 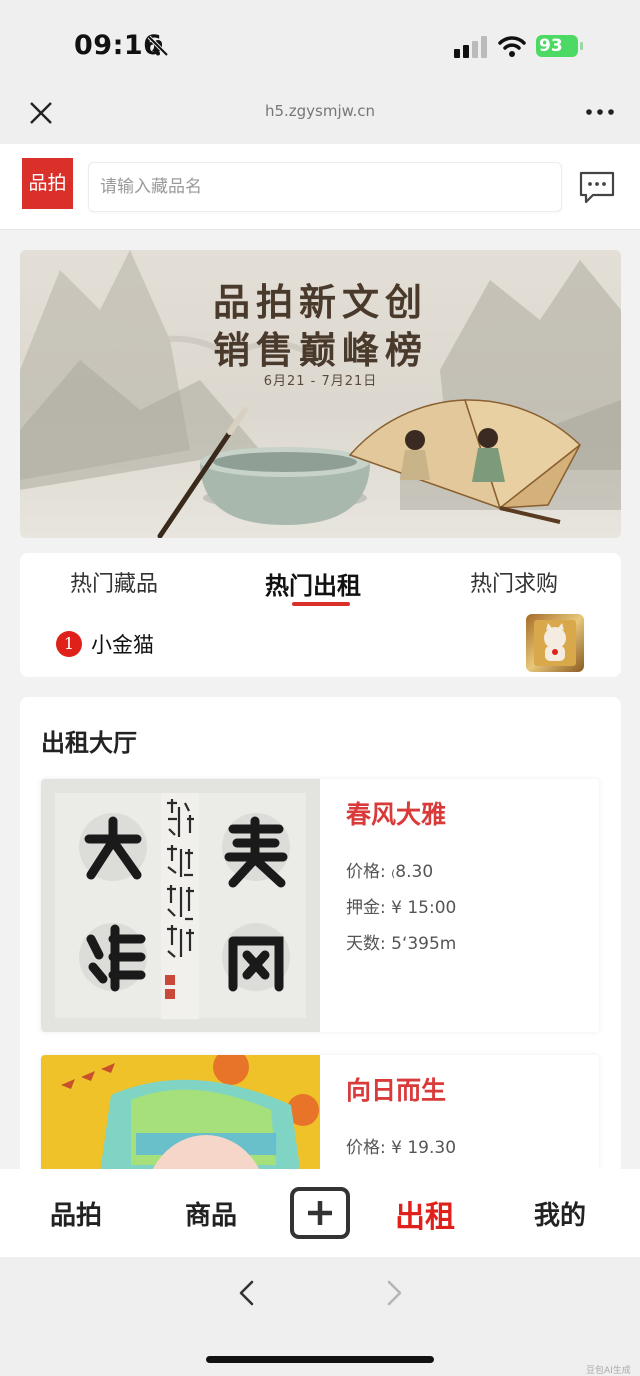 I want to click on plus-icon, so click(x=320, y=1213).